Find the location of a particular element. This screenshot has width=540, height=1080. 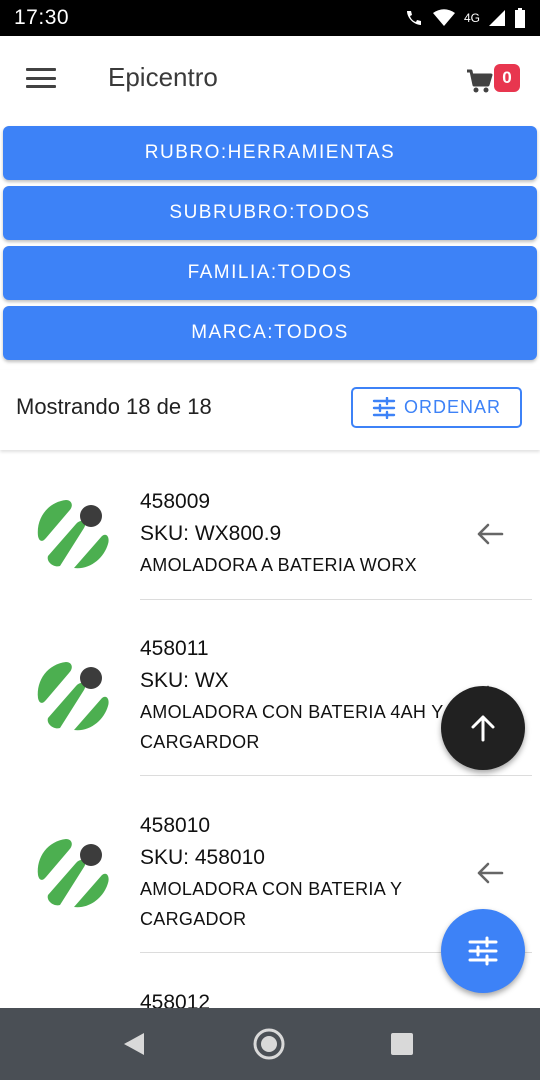

page-title: Epicentro is located at coordinates (163, 77).